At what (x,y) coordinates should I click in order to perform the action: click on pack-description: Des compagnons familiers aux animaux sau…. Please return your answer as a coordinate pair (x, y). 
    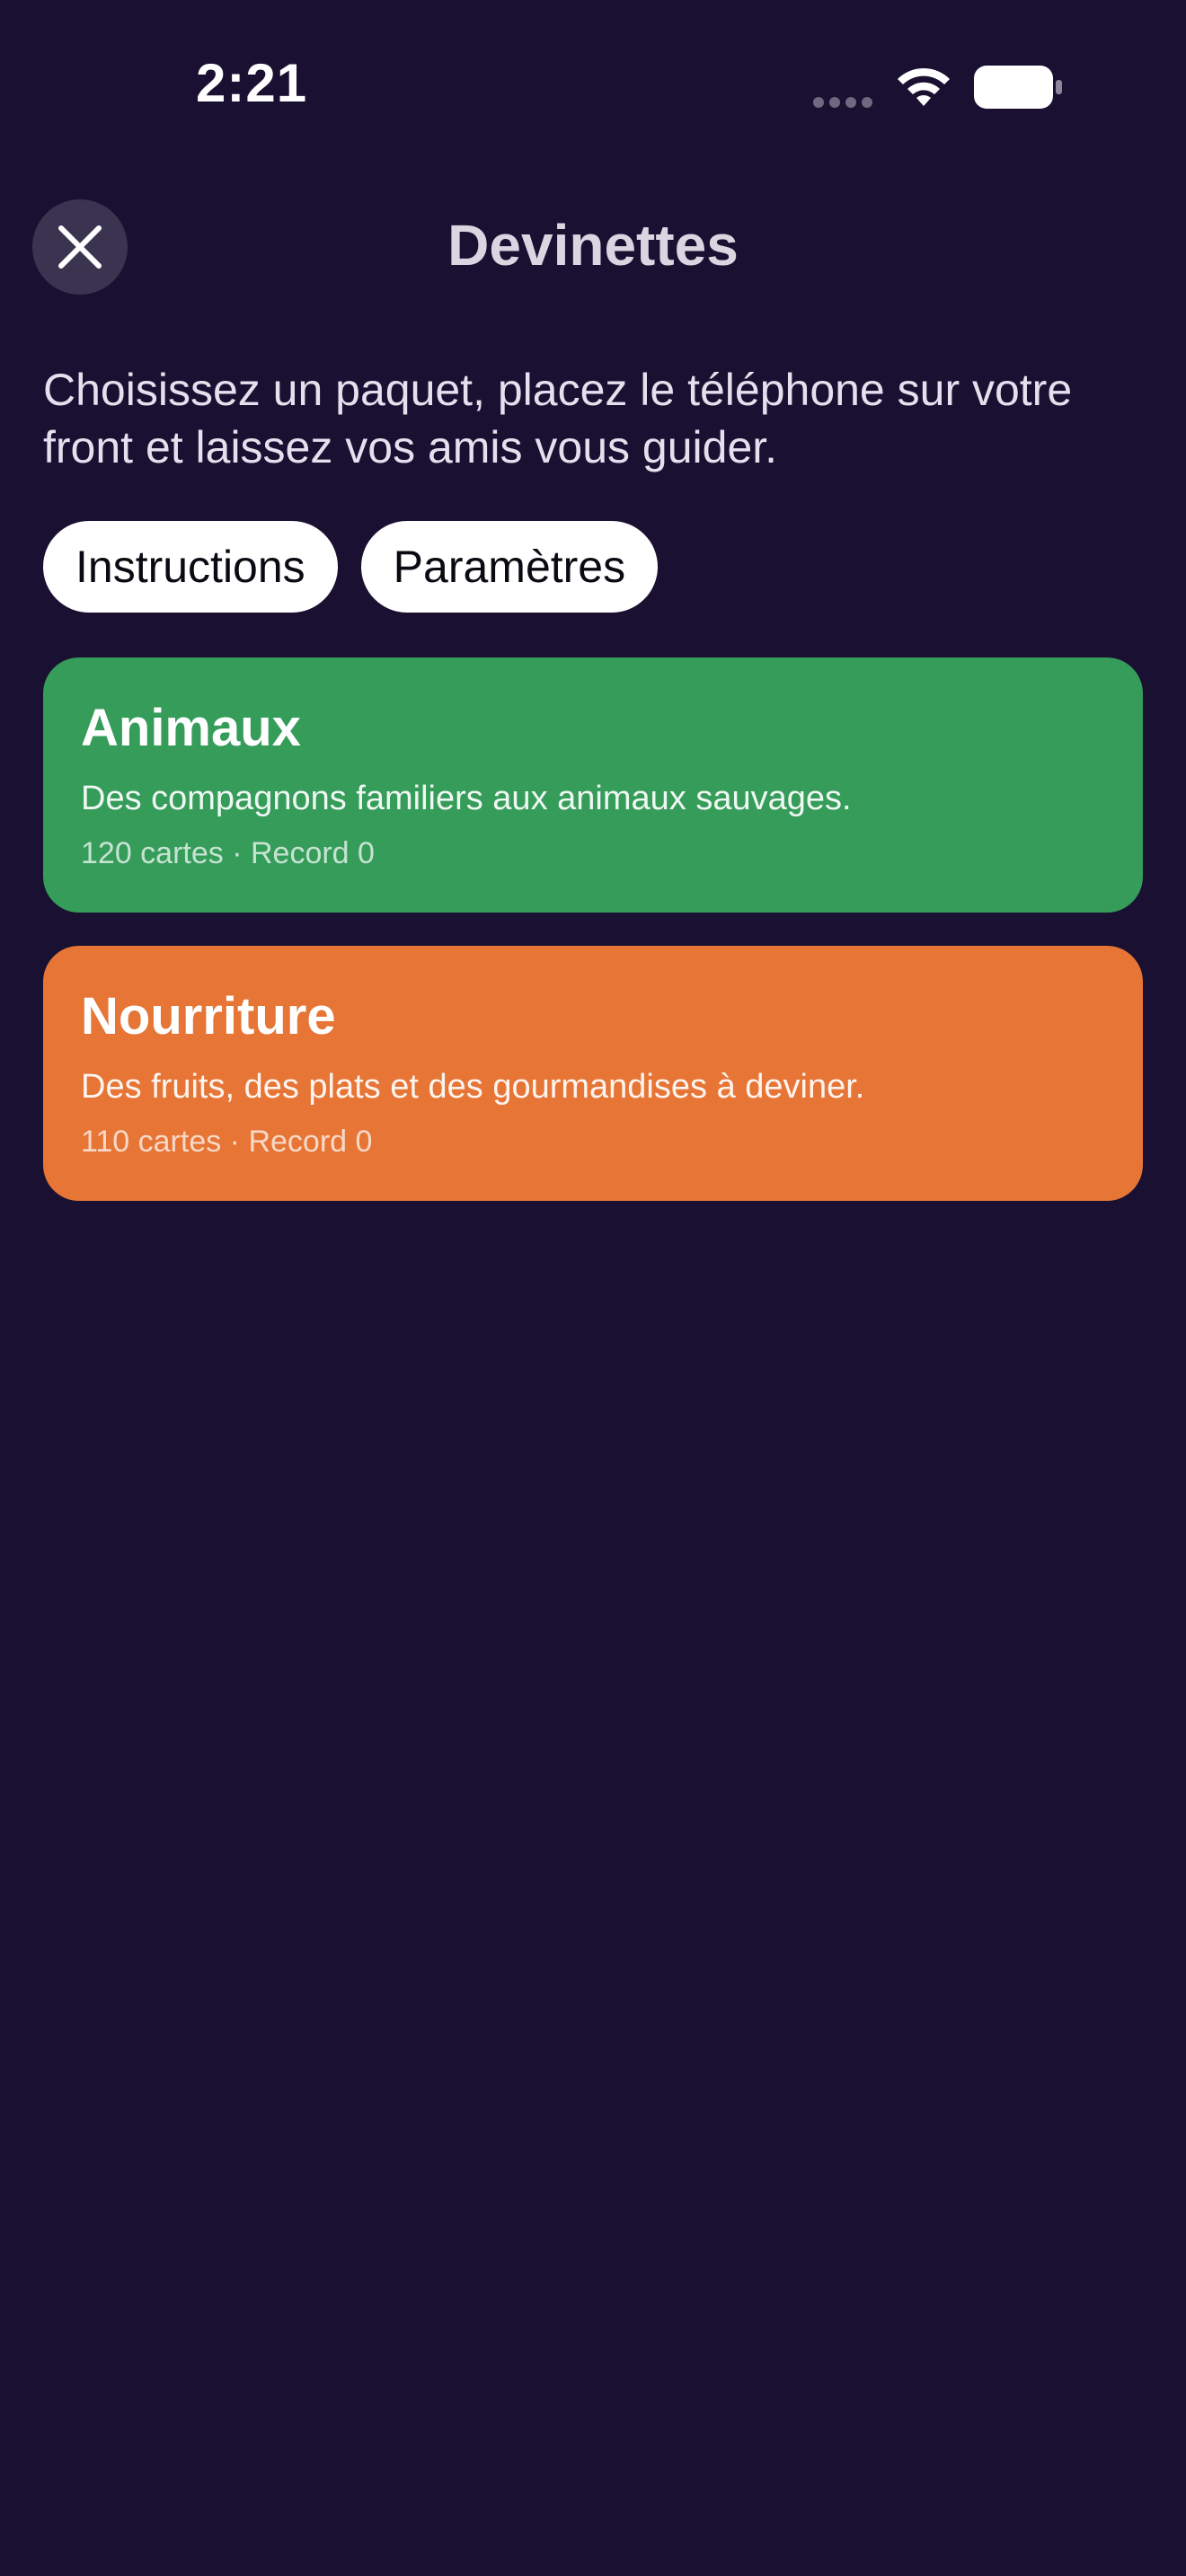
    Looking at the image, I should click on (466, 798).